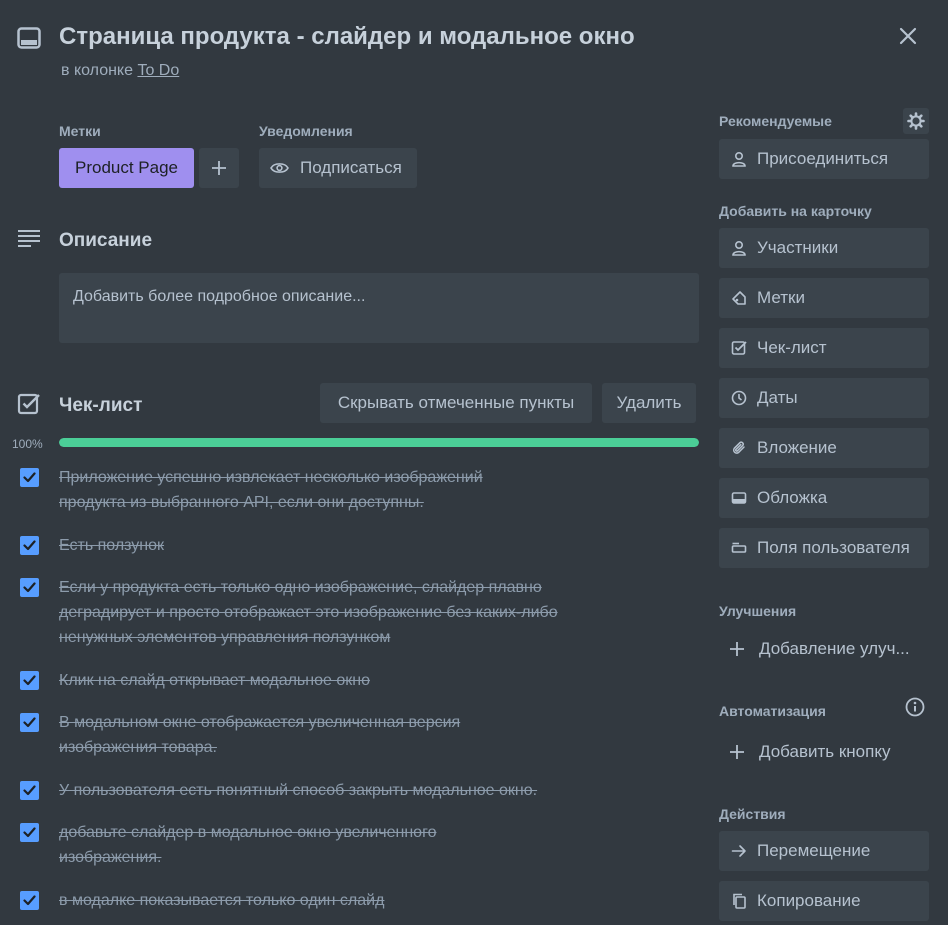 Image resolution: width=948 pixels, height=925 pixels. I want to click on watch-button-label: Подписаться, so click(351, 167).